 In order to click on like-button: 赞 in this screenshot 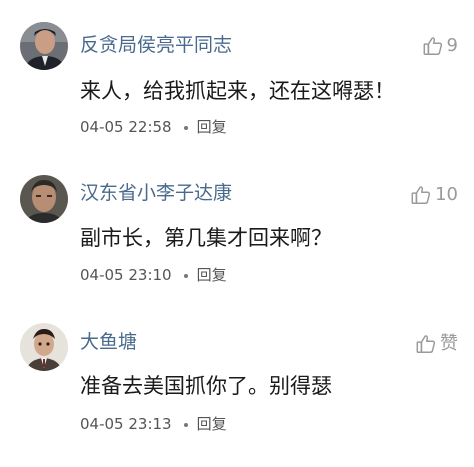, I will do `click(436, 344)`.